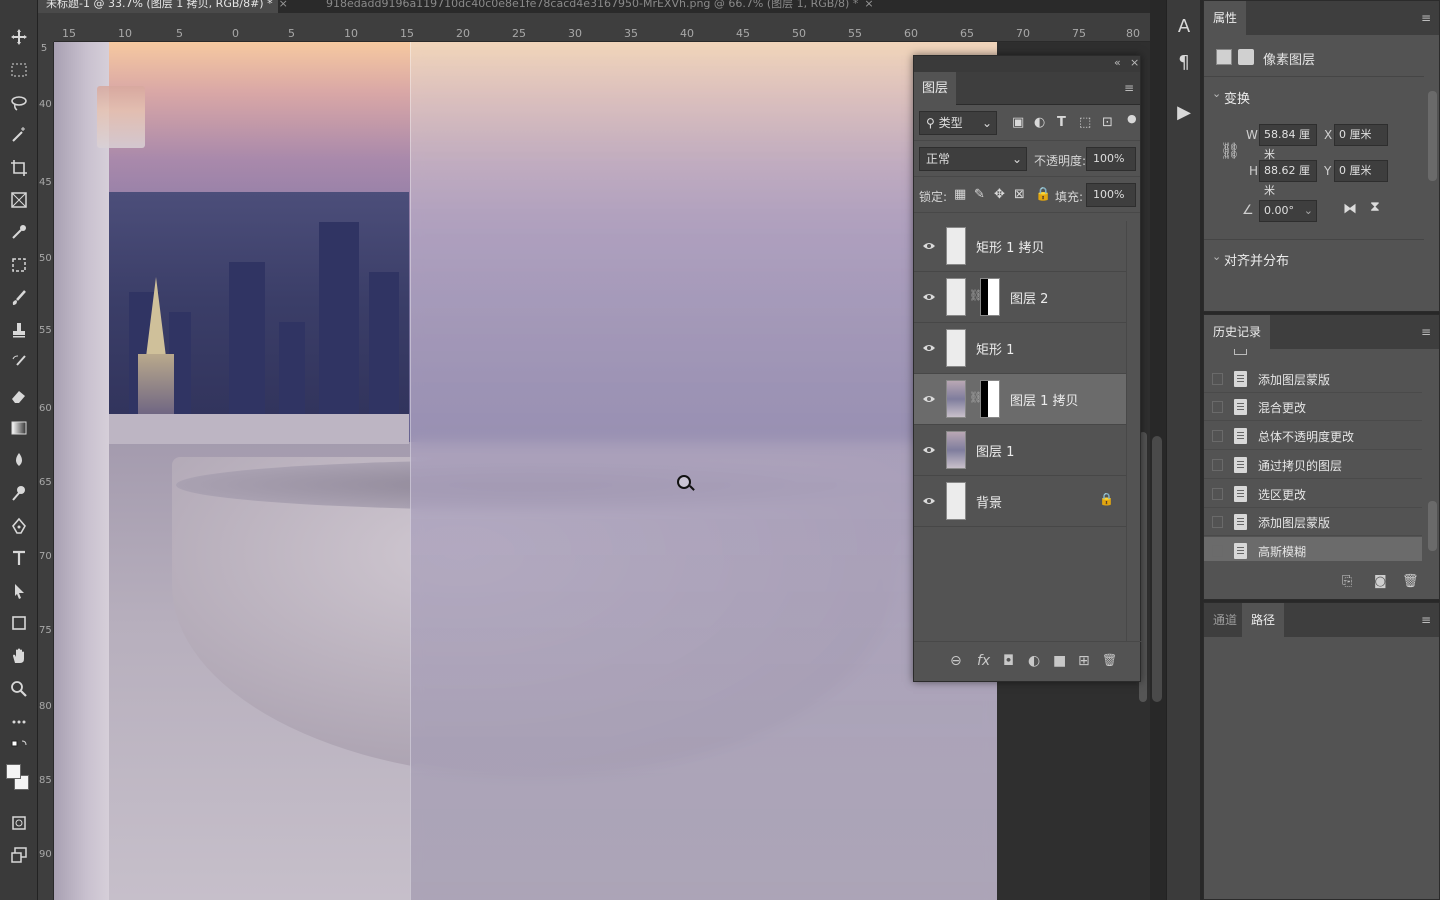 This screenshot has height=900, width=1440. I want to click on history-item: 总体不透明度更改, so click(1313, 436).